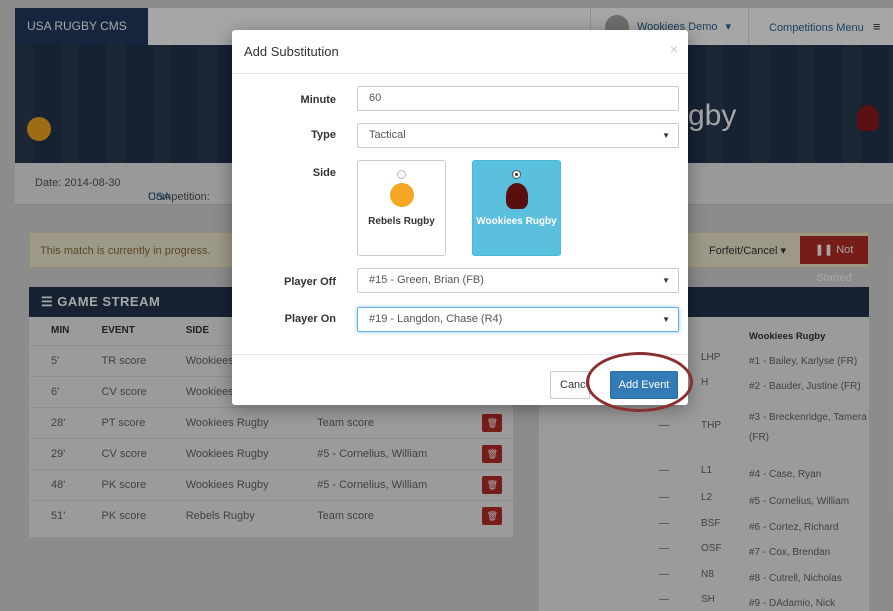  Describe the element at coordinates (401, 195) in the screenshot. I see `rebels-logo-icon` at that location.